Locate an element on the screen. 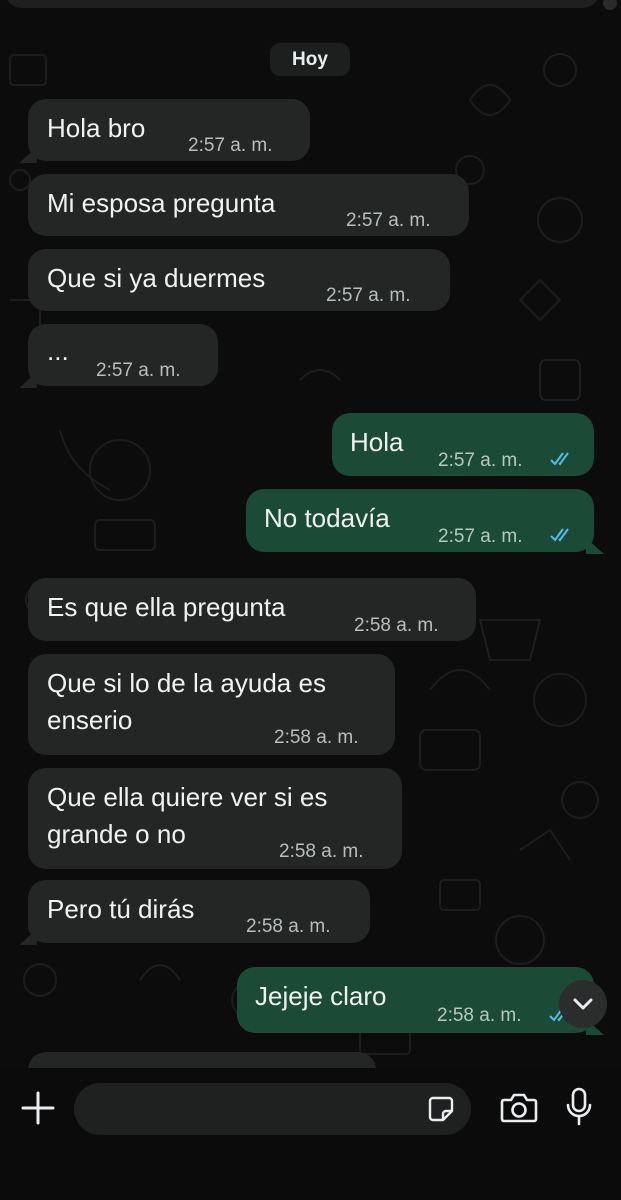 Image resolution: width=621 pixels, height=1200 pixels. message-text: Pero tú dirás is located at coordinates (121, 909).